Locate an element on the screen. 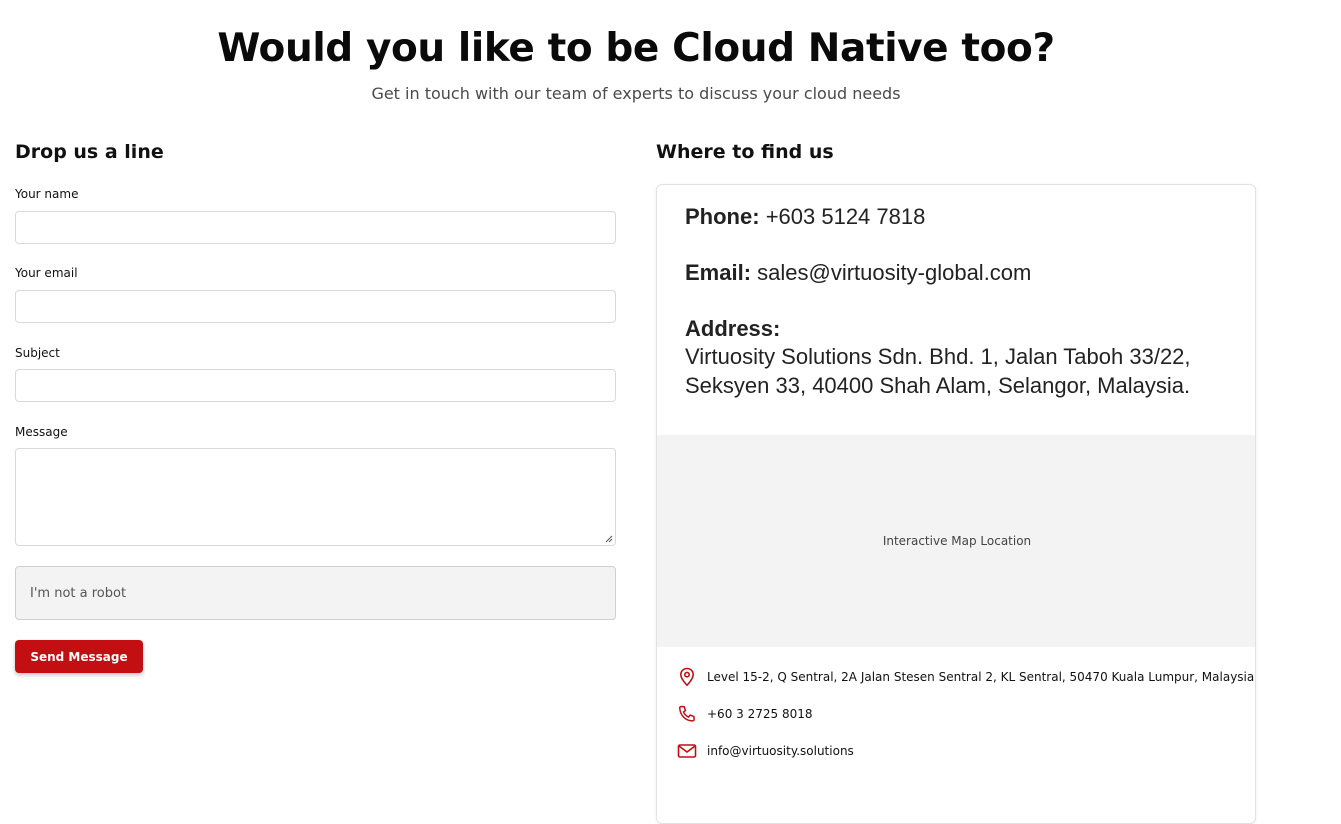  office-phone-row: +60 3 2725 8018 is located at coordinates (744, 714).